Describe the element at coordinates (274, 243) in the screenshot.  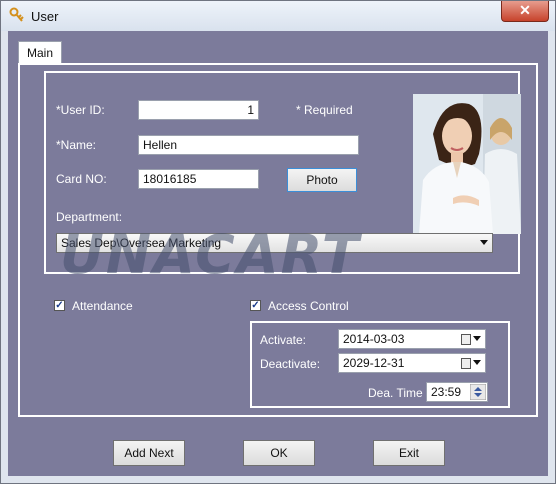
I see `department-dropdown: Sales Dep\Oversea Marketing` at that location.